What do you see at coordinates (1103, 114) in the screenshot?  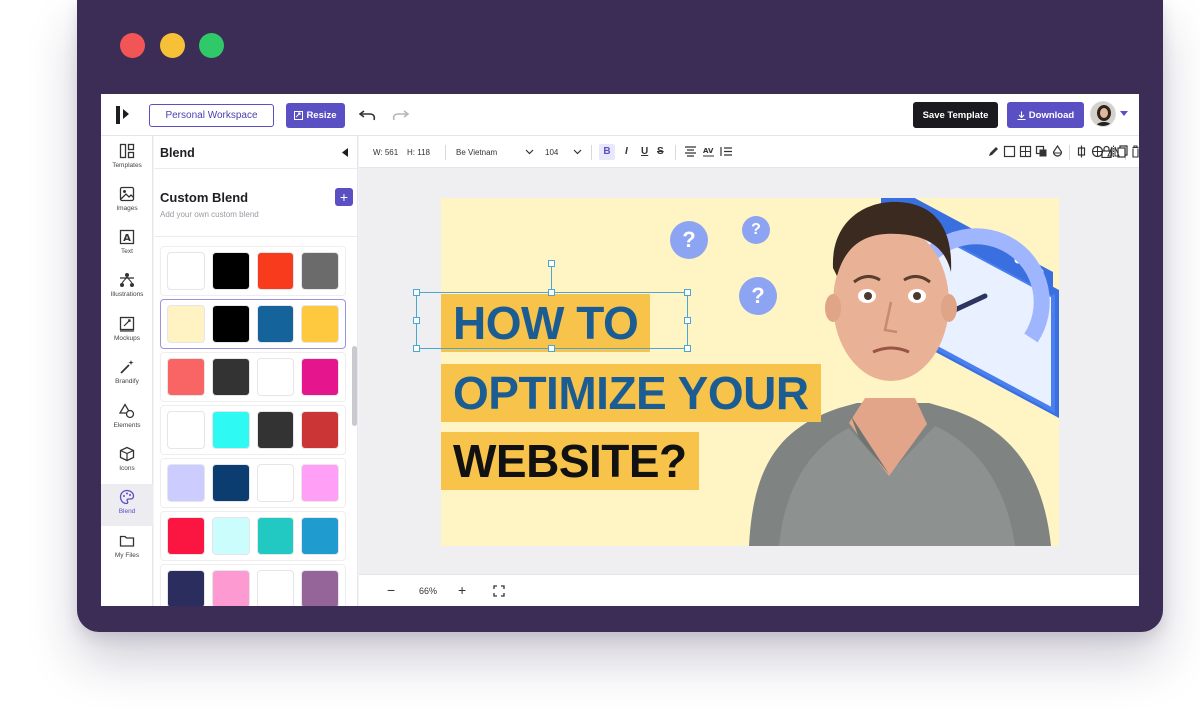 I see `user-avatar` at bounding box center [1103, 114].